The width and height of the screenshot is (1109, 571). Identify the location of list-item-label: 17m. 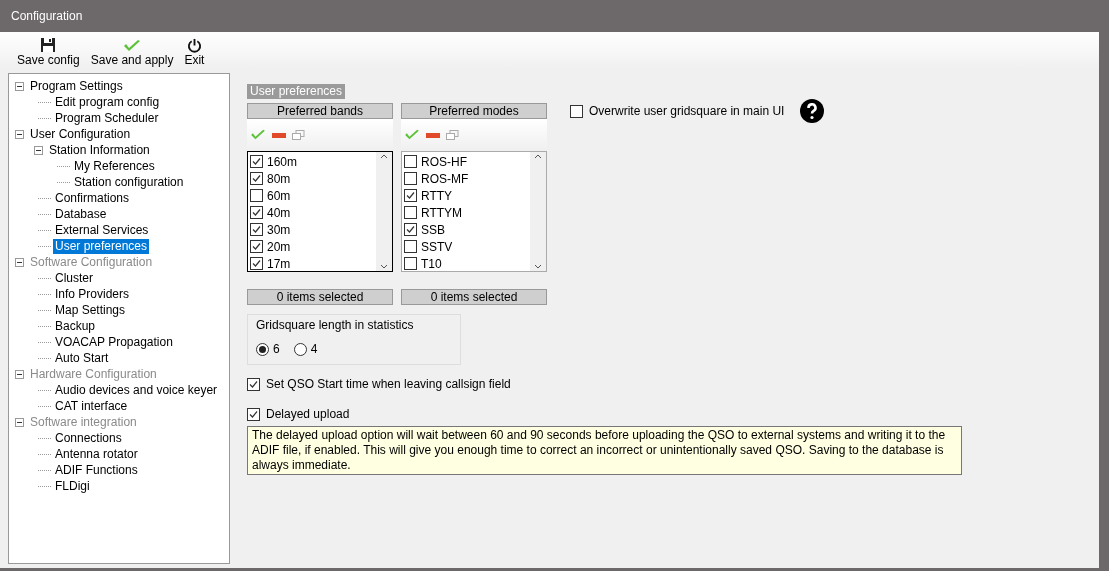
(279, 264).